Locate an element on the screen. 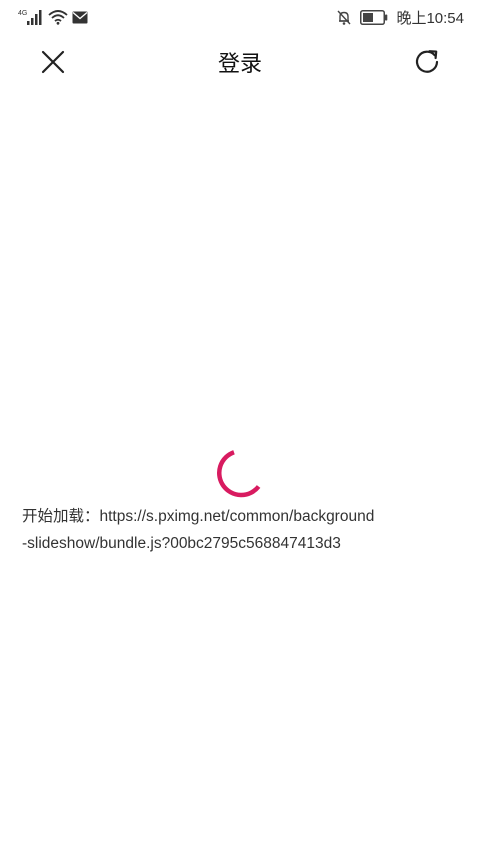 This screenshot has height=853, width=480. toolbar: 登录 is located at coordinates (240, 62).